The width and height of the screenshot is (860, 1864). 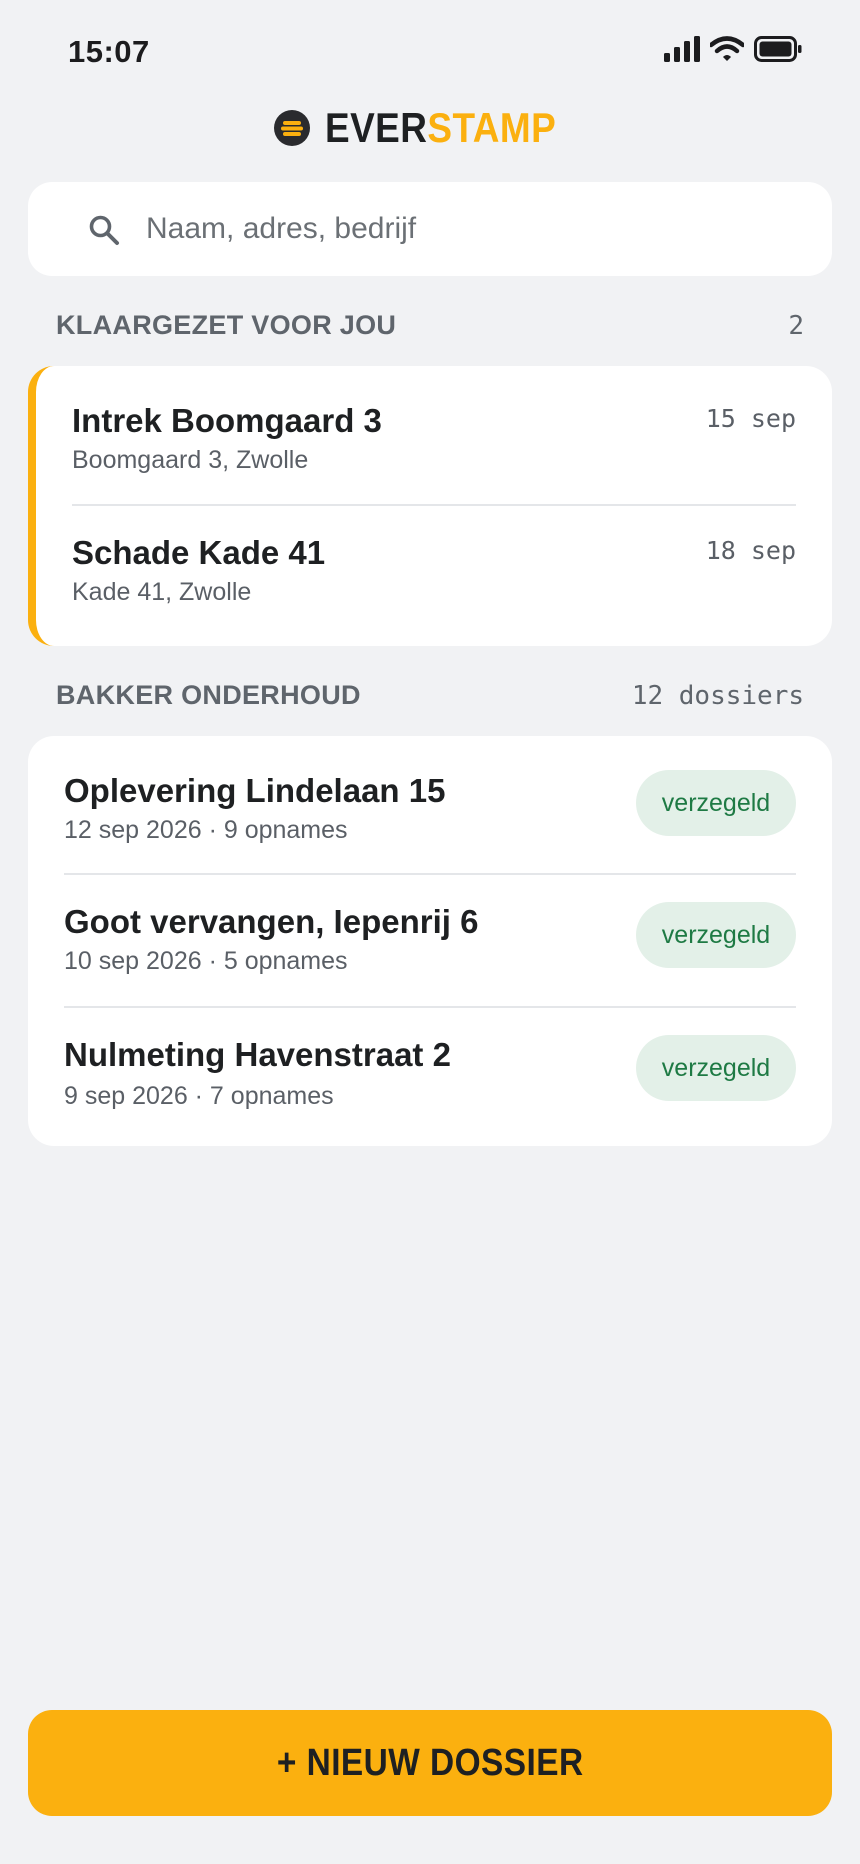 I want to click on search-input, so click(x=476, y=229).